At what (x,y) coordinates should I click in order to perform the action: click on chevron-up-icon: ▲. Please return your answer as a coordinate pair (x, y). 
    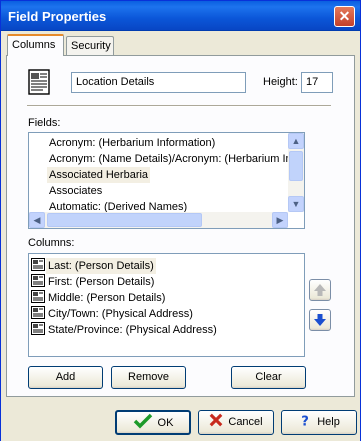
    Looking at the image, I should click on (296, 141).